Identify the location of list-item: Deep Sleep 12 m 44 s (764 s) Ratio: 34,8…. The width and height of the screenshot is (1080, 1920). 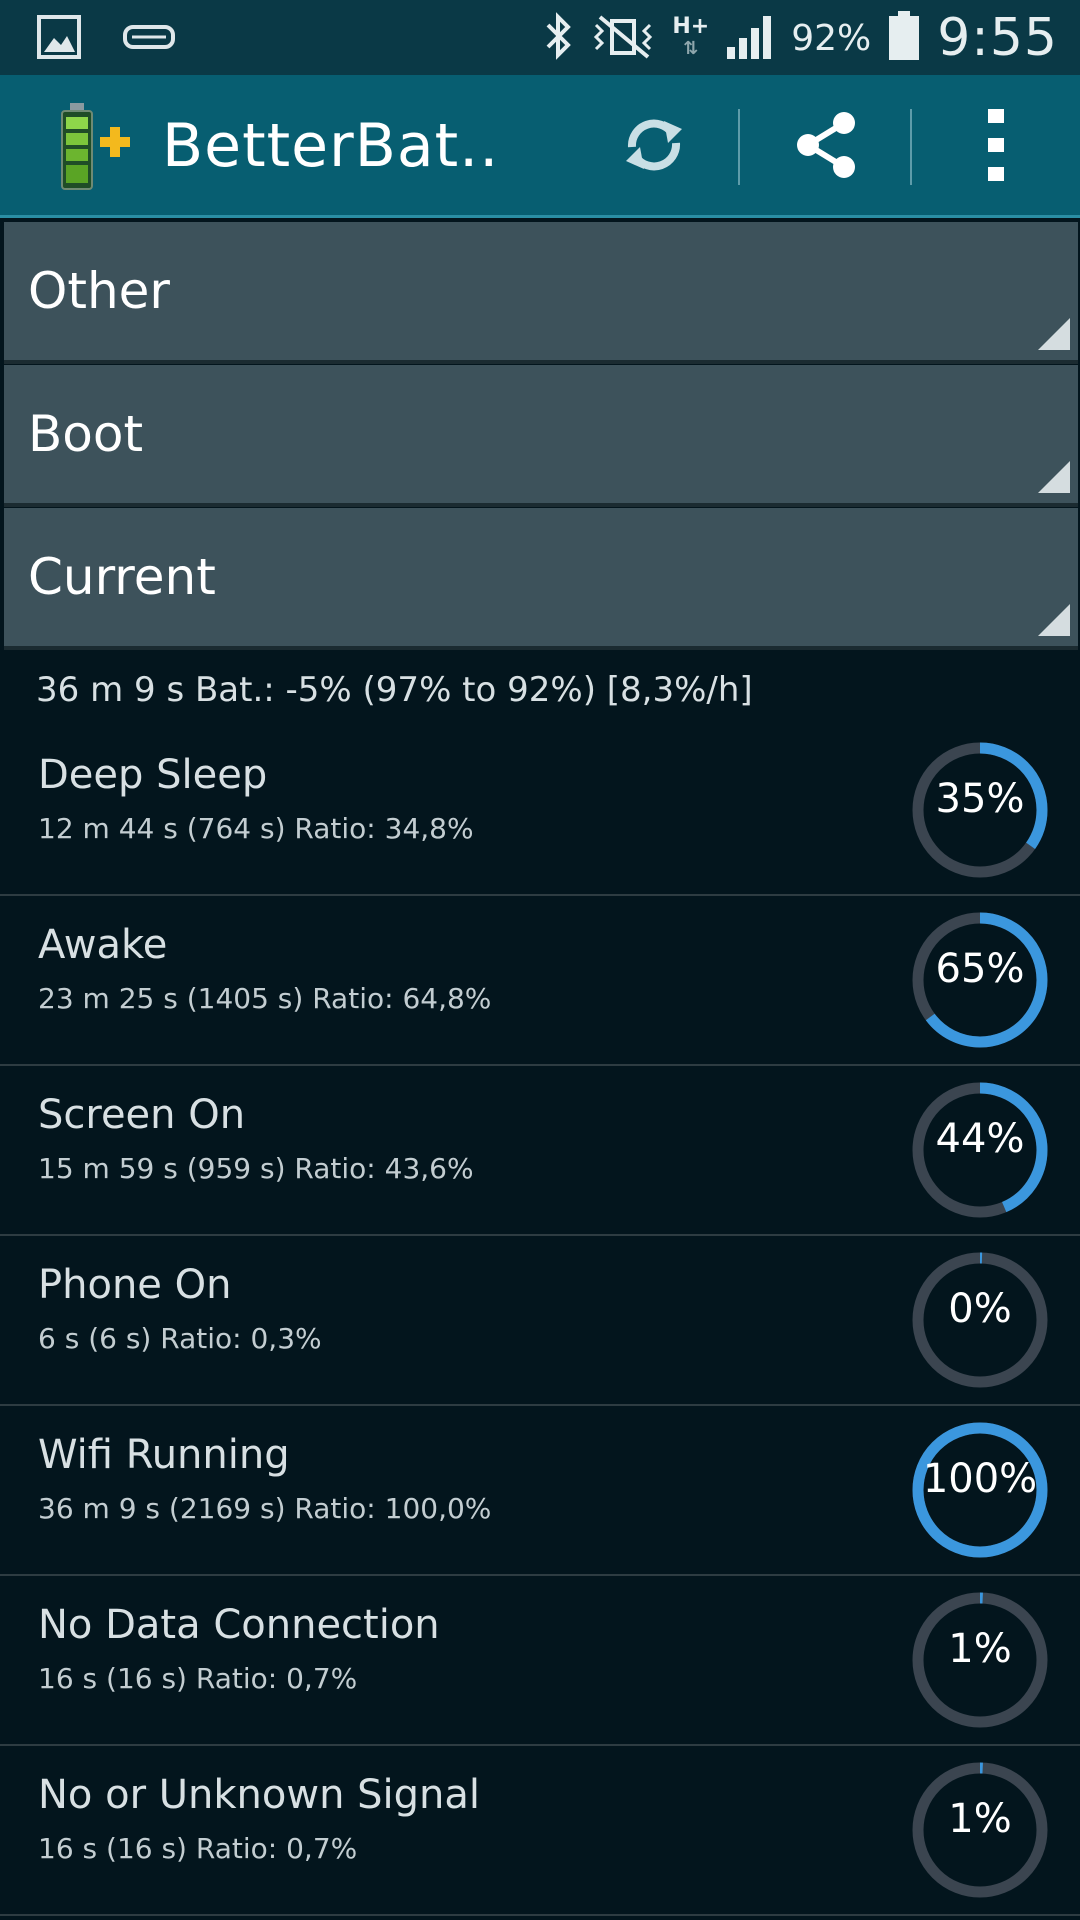
(540, 811).